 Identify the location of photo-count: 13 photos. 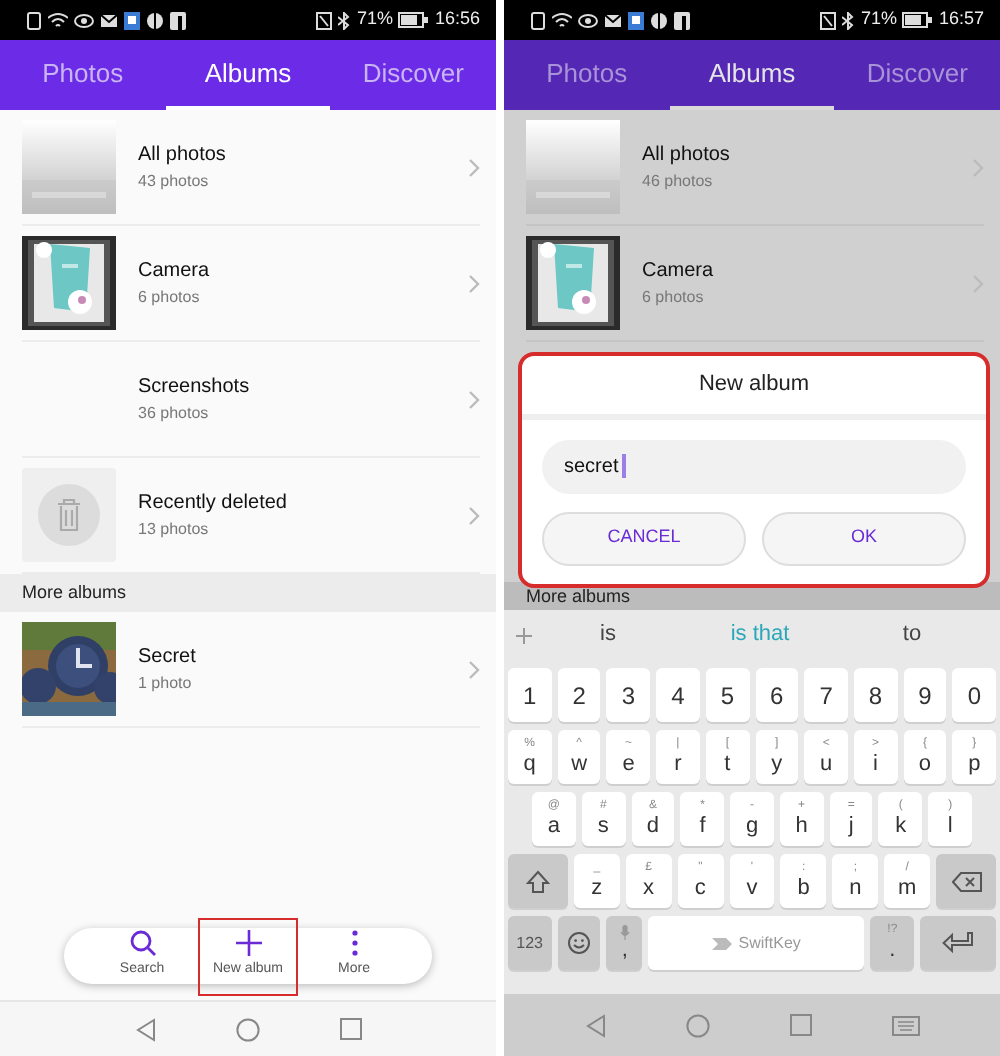
(174, 529).